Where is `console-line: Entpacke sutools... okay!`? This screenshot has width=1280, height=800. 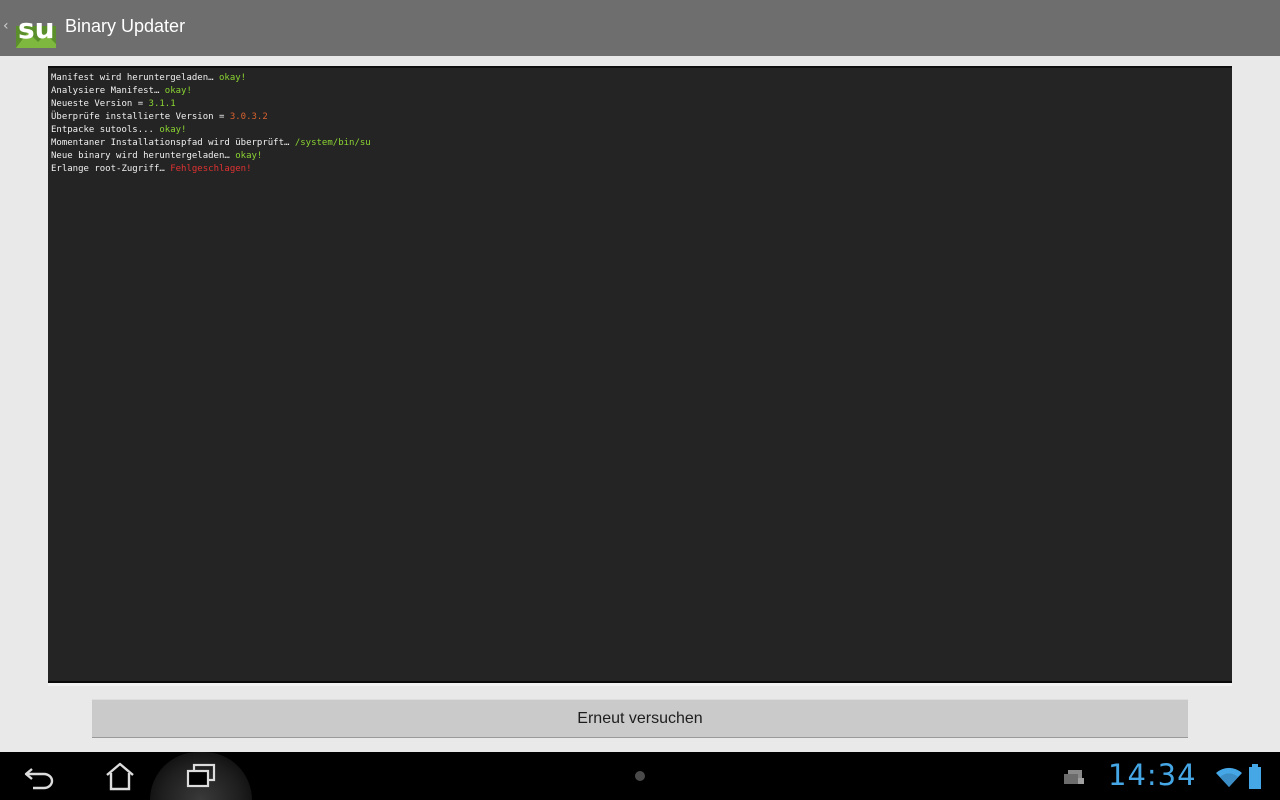 console-line: Entpacke sutools... okay! is located at coordinates (211, 130).